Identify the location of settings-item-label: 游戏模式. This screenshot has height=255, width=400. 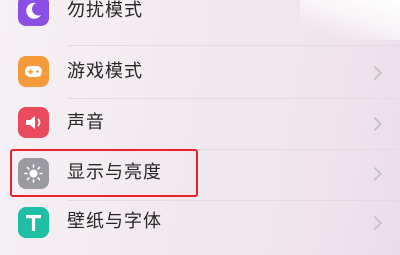
(105, 71).